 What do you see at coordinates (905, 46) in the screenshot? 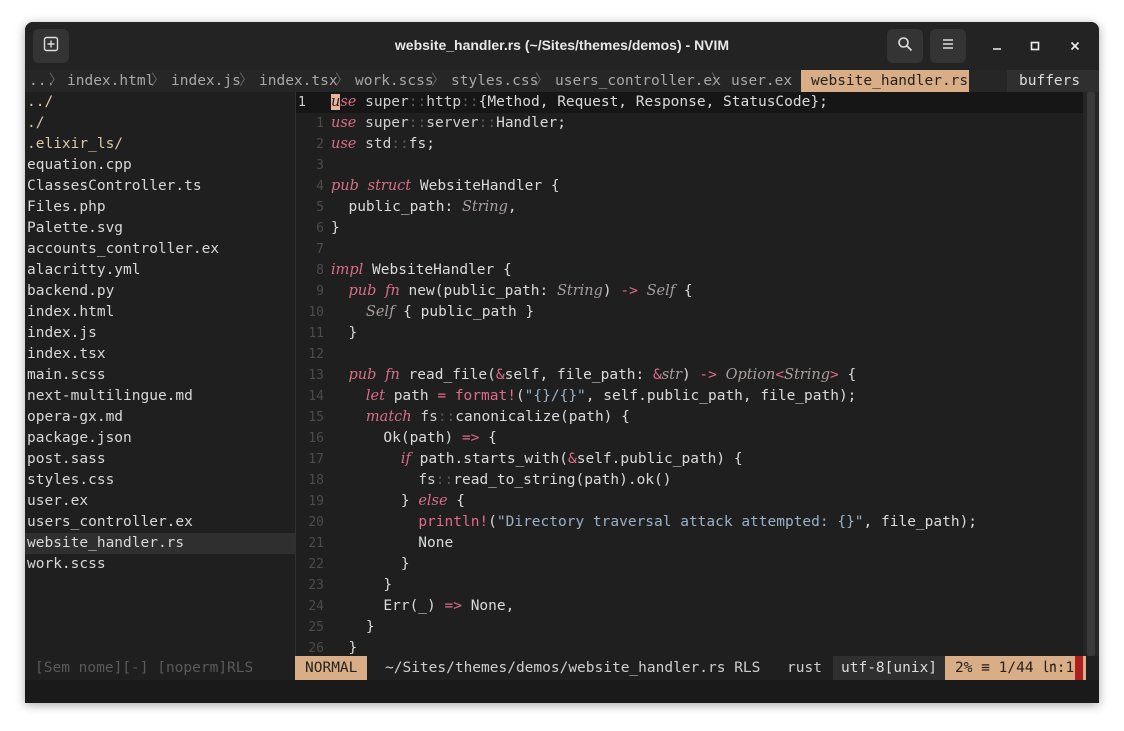
I see `search-button` at bounding box center [905, 46].